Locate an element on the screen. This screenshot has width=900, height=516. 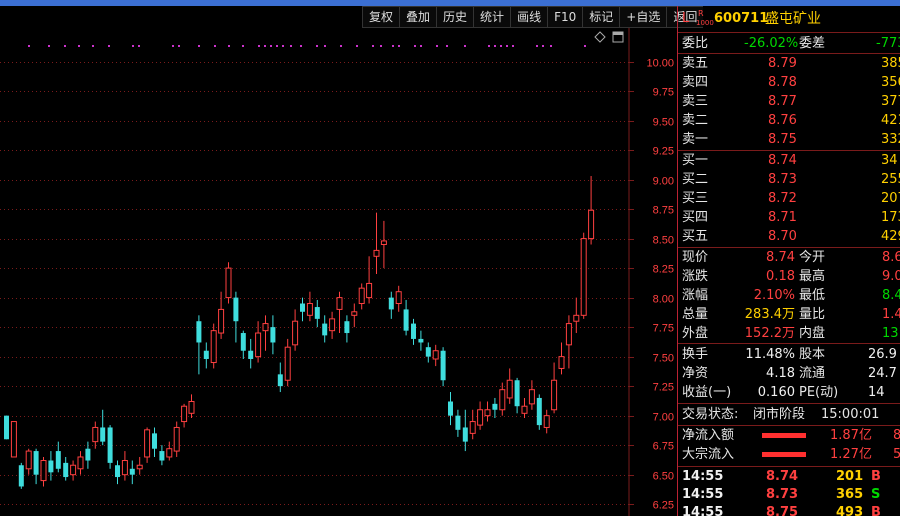
quote-label-2: 内盘 is located at coordinates (812, 333).